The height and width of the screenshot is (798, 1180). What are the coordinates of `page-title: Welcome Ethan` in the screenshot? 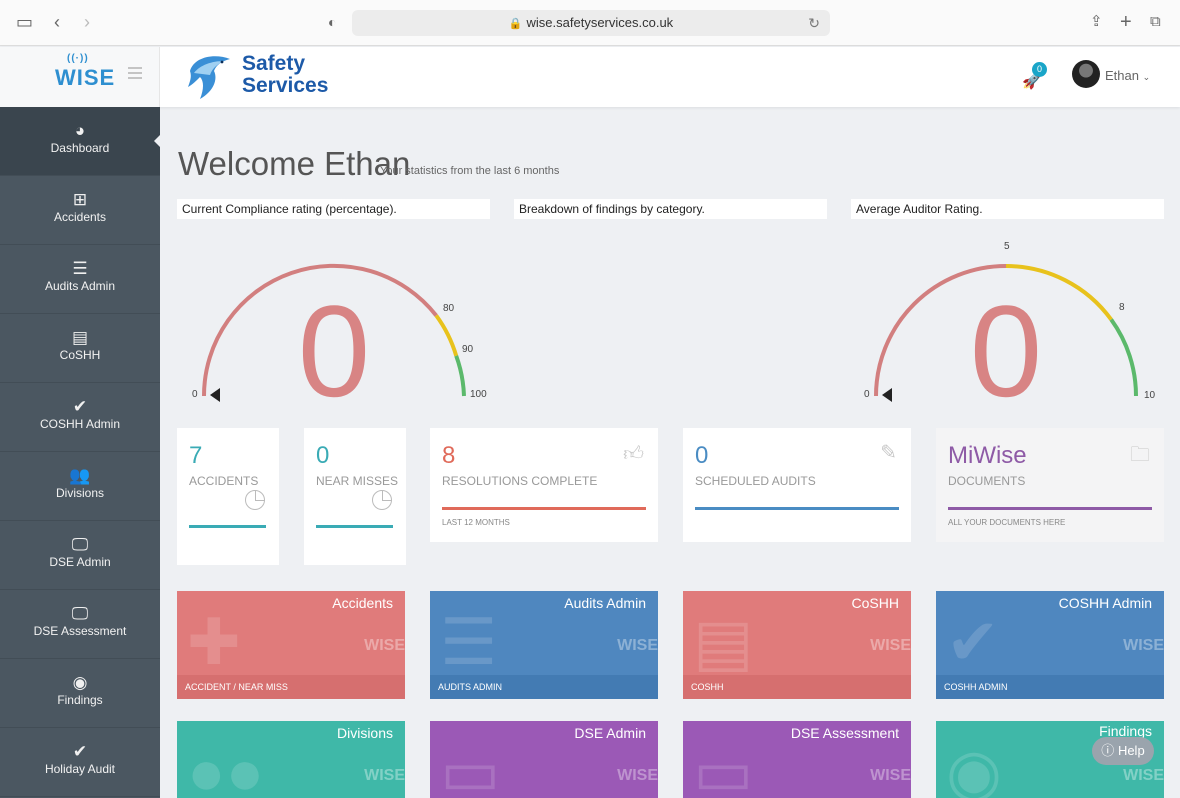 It's located at (294, 163).